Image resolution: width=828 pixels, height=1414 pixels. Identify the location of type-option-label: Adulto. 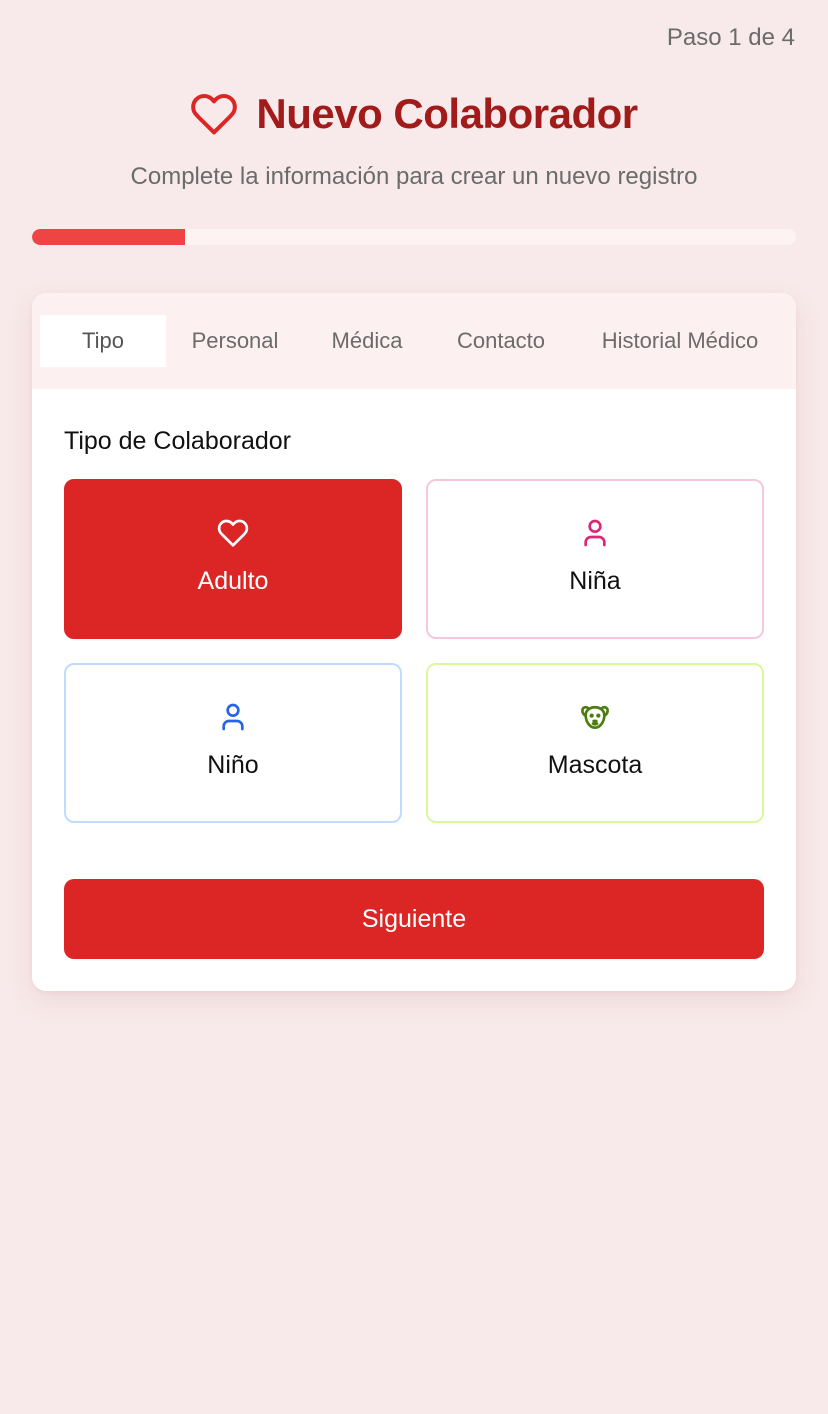
(233, 581).